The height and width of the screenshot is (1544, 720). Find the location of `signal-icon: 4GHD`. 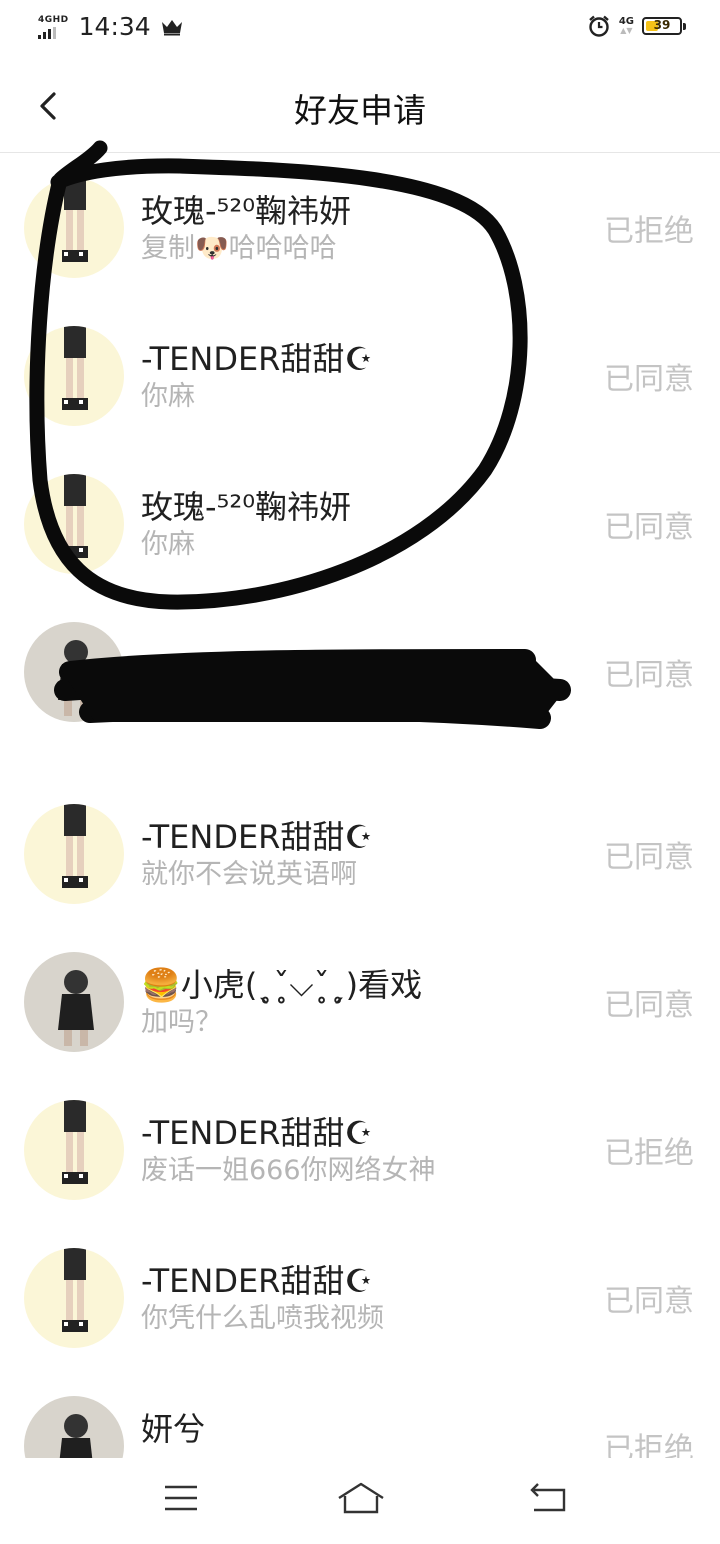

signal-icon: 4GHD is located at coordinates (53, 27).